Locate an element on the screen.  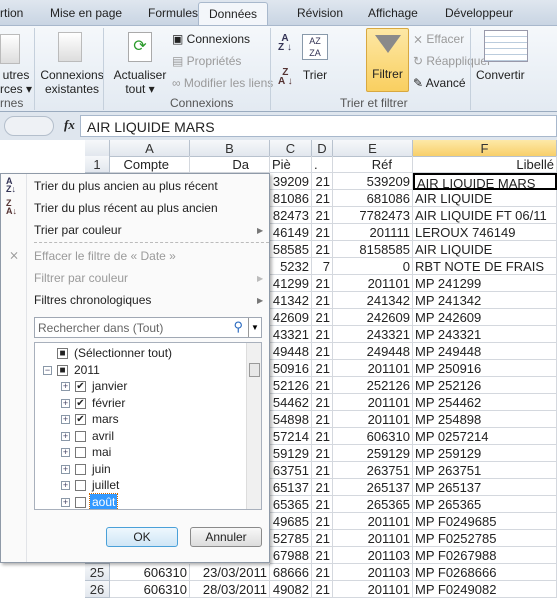
formula-input: AIR LIQUIDE MARS is located at coordinates (318, 126).